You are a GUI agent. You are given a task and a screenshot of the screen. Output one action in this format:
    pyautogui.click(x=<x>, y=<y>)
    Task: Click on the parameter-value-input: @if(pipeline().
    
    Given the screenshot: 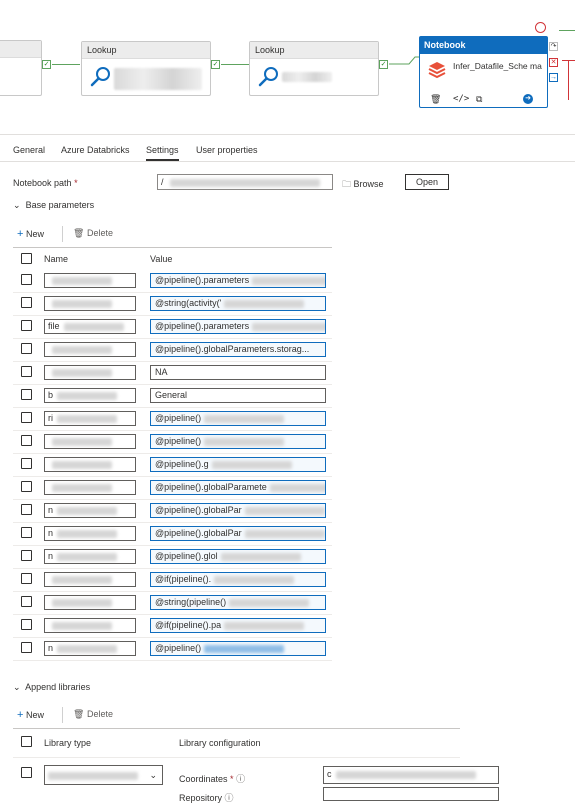 What is the action you would take?
    pyautogui.click(x=238, y=579)
    